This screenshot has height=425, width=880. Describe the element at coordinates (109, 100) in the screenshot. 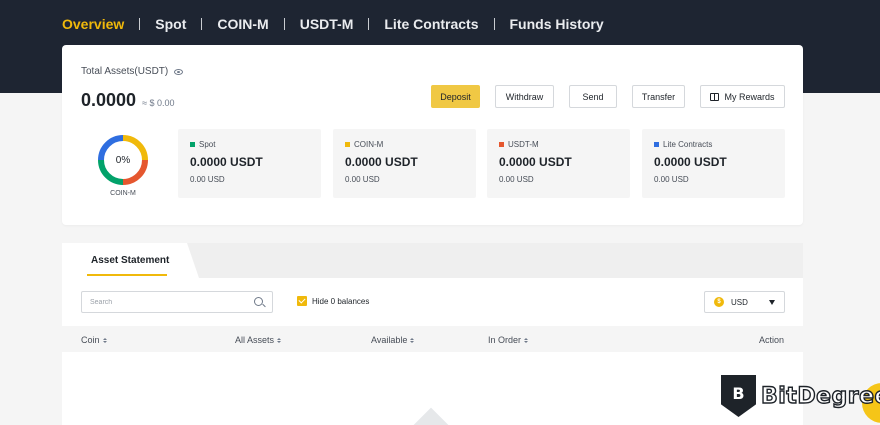

I see `total-assets-value: 0.0000` at that location.